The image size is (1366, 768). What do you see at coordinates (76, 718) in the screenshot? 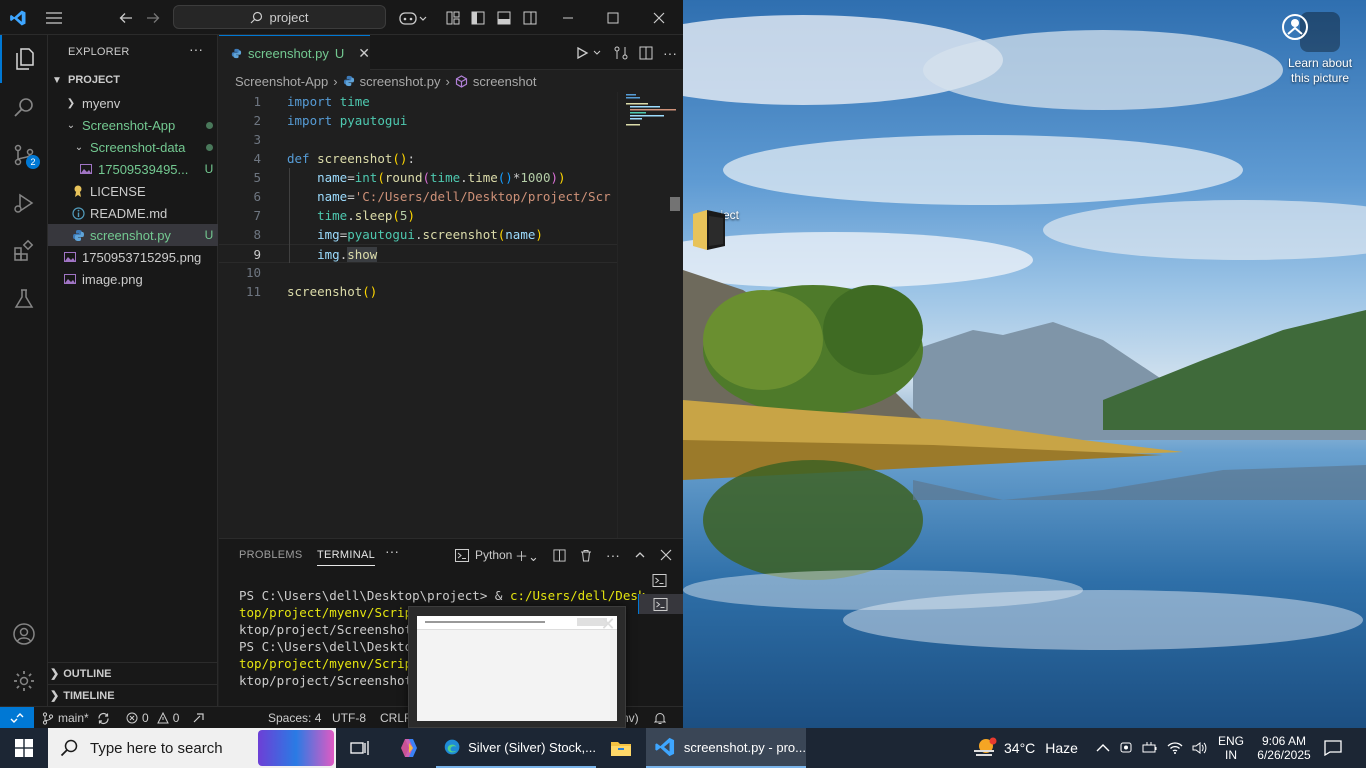
I see `branch-status: main*` at bounding box center [76, 718].